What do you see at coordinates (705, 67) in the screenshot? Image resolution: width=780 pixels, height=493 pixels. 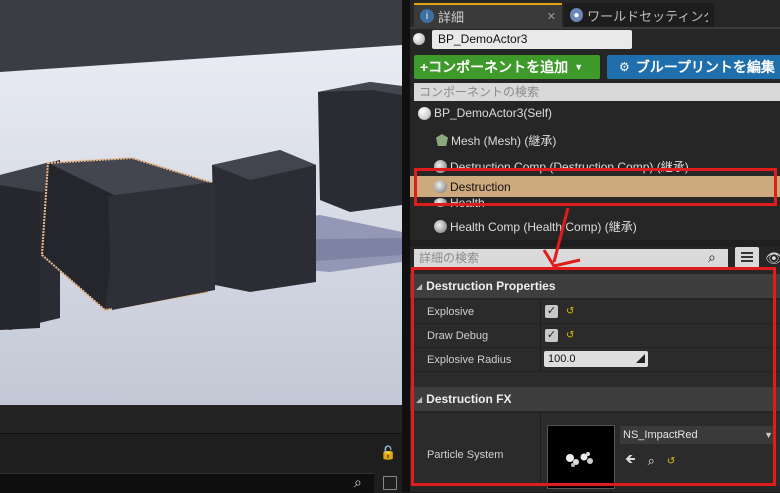 I see `edit-blueprint-label: ブループリントを編集` at bounding box center [705, 67].